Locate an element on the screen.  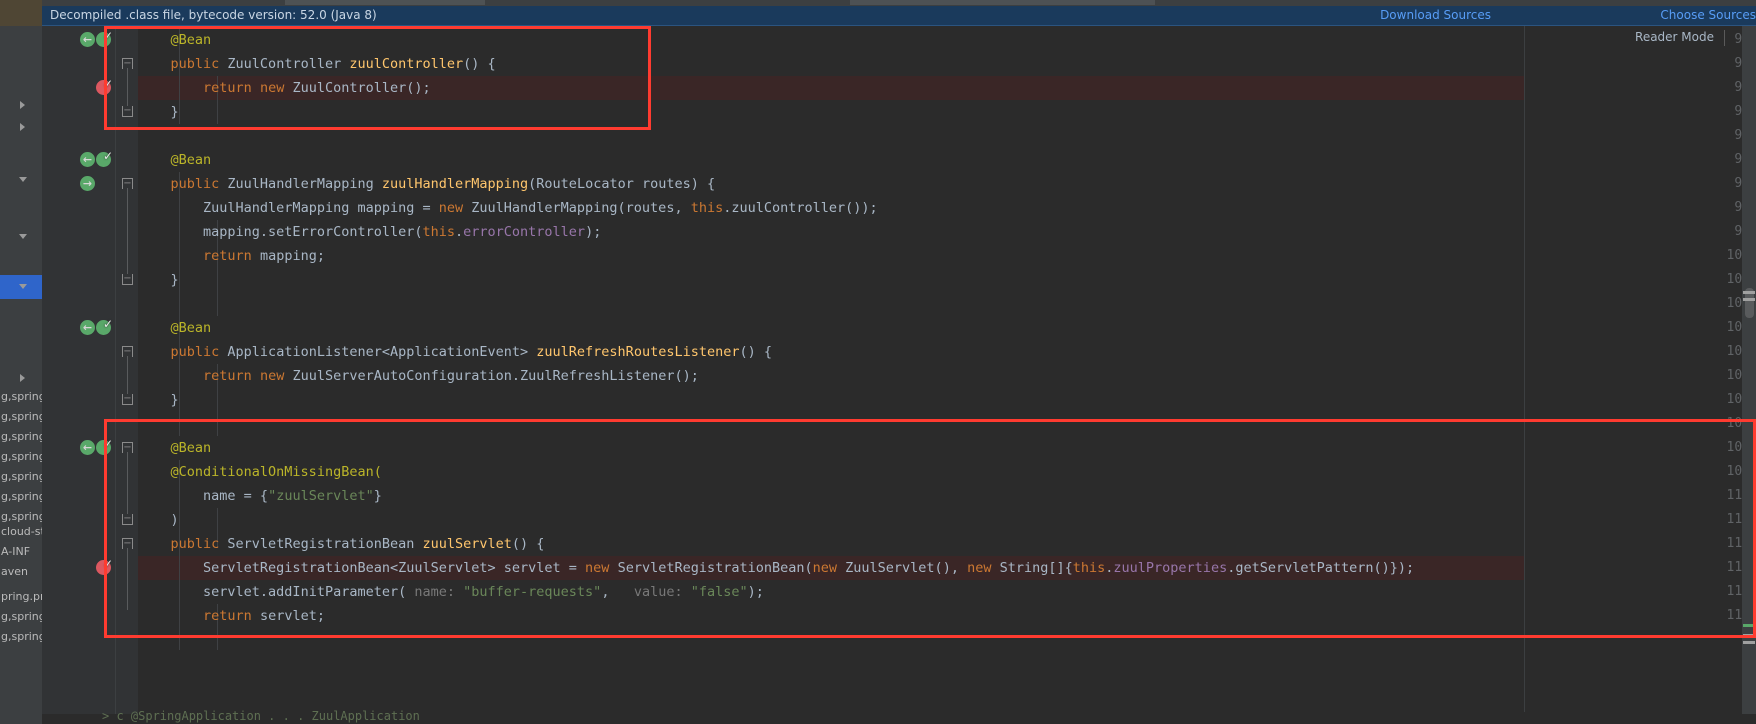
code-token-fld: errorController is located at coordinates (524, 232).